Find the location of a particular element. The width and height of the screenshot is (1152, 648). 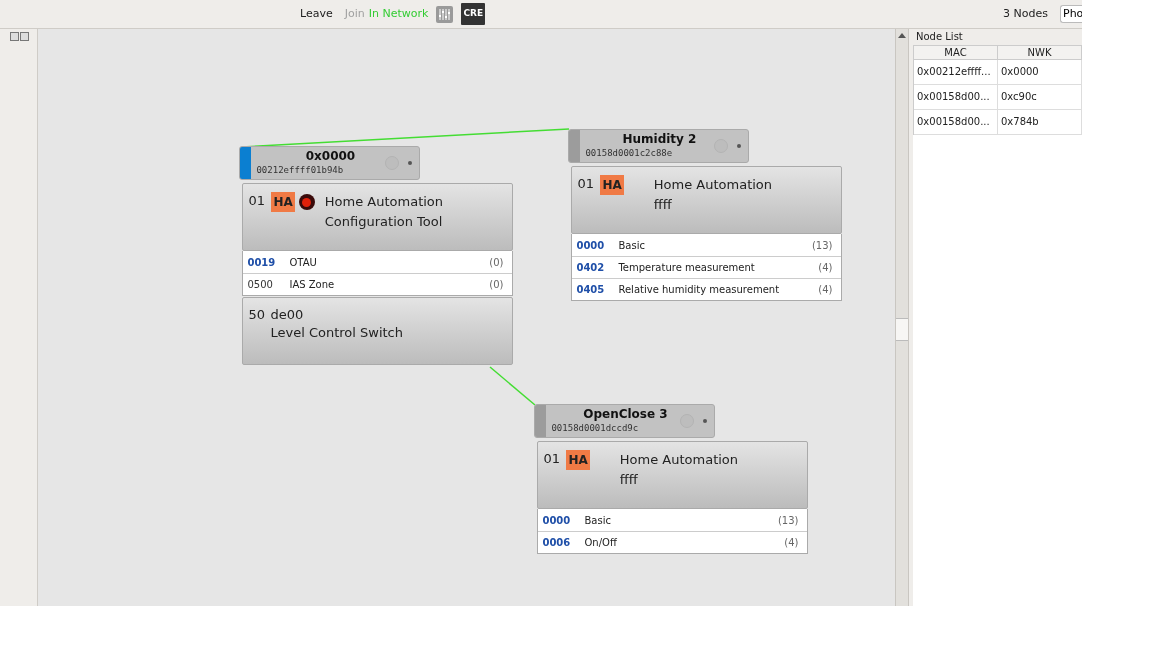

node-header: Humidity 2 00158d0001c2c88e is located at coordinates (659, 146).